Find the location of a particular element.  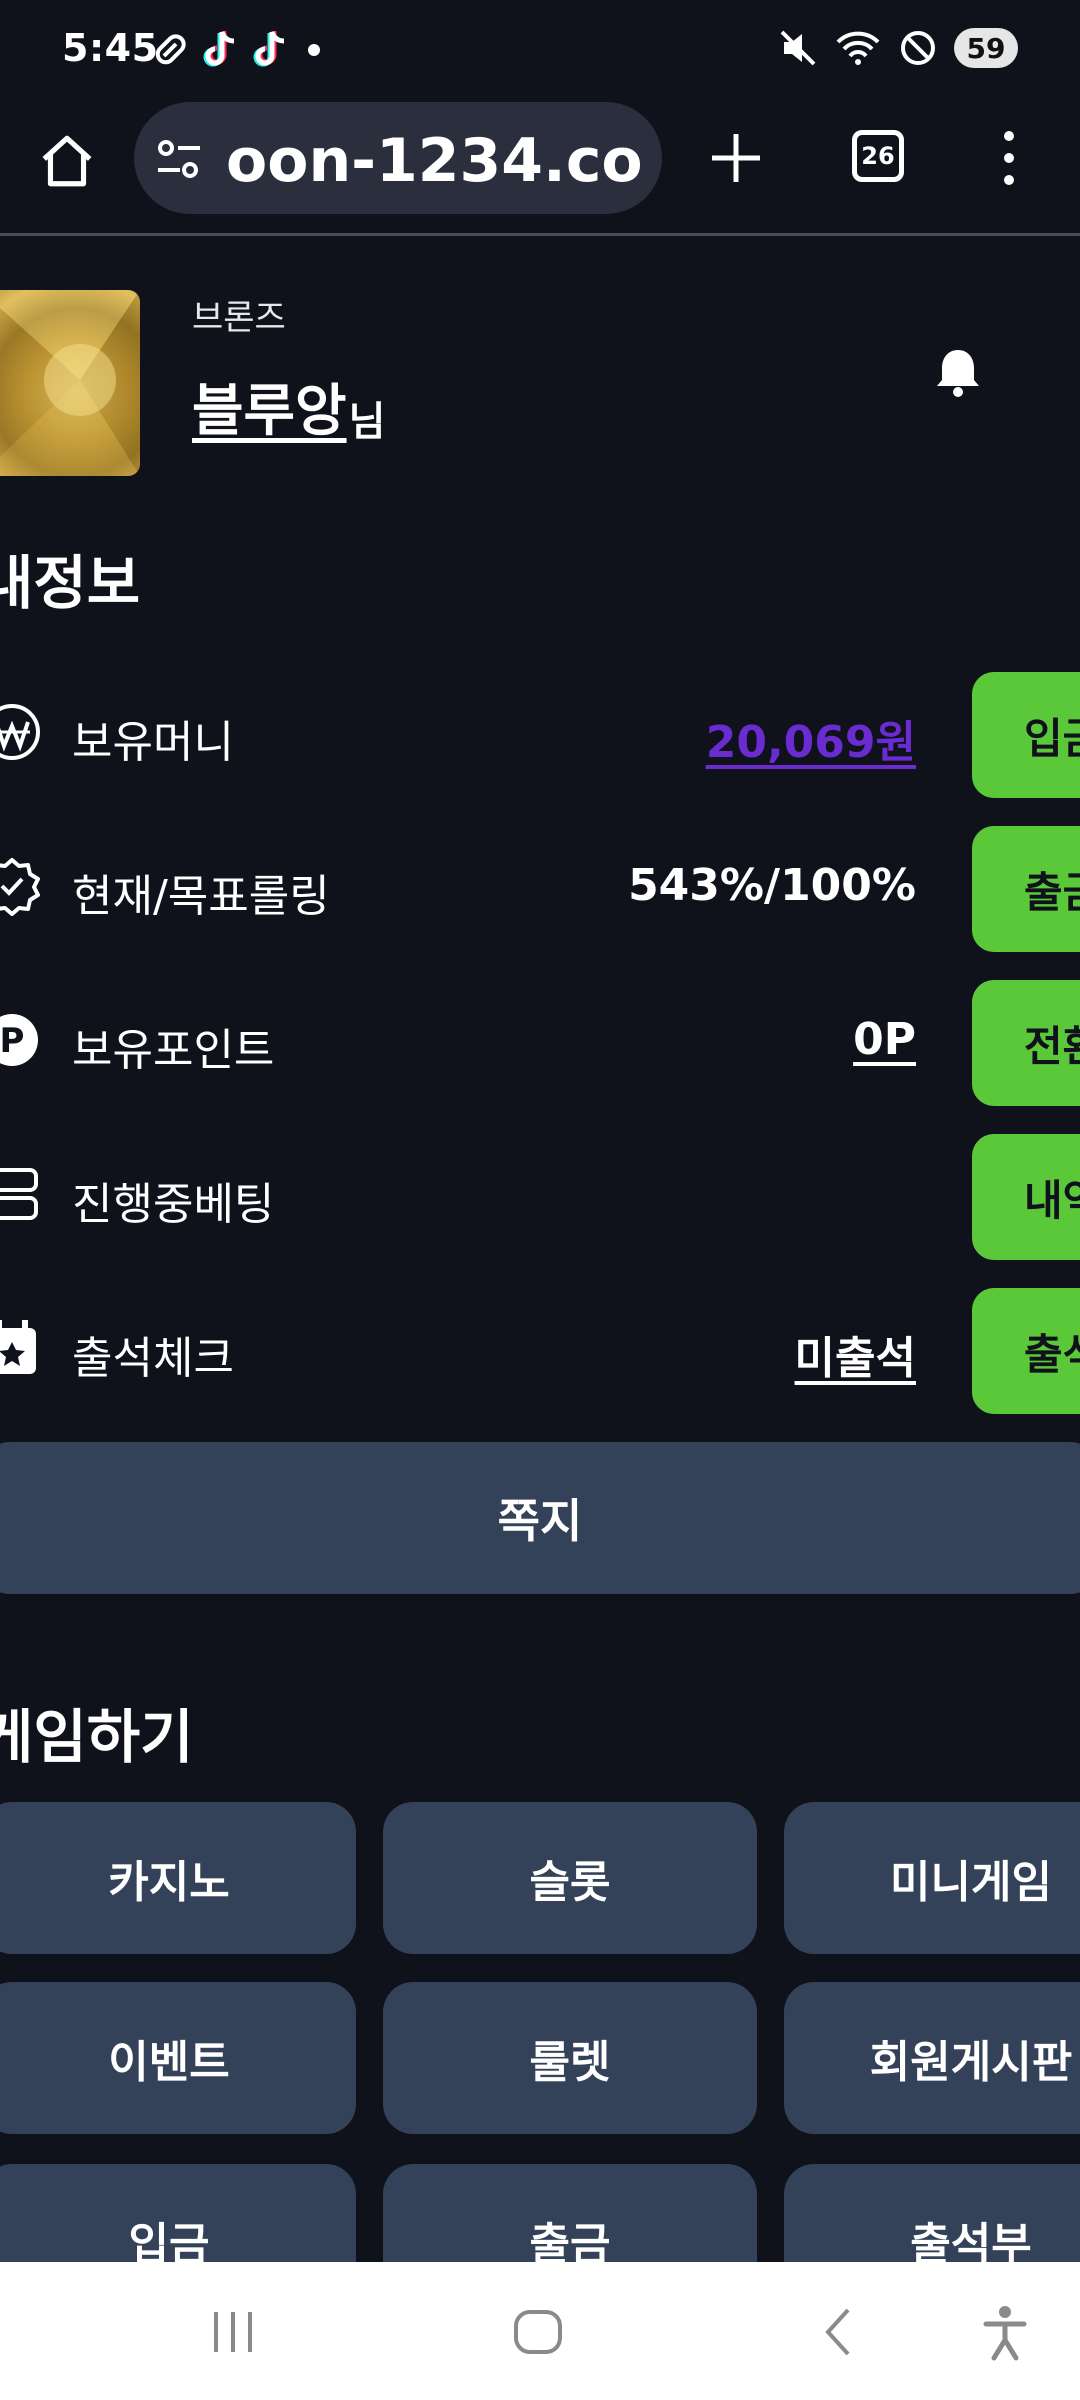

info-label: 출석체크 is located at coordinates (153, 1358).